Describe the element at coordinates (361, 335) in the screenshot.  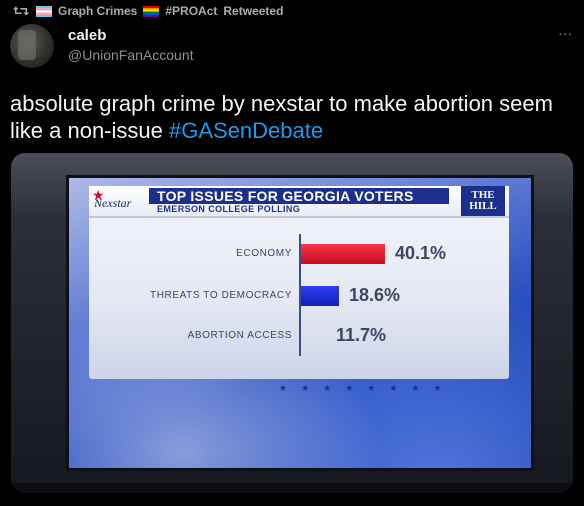
I see `data-label: 11.7%` at that location.